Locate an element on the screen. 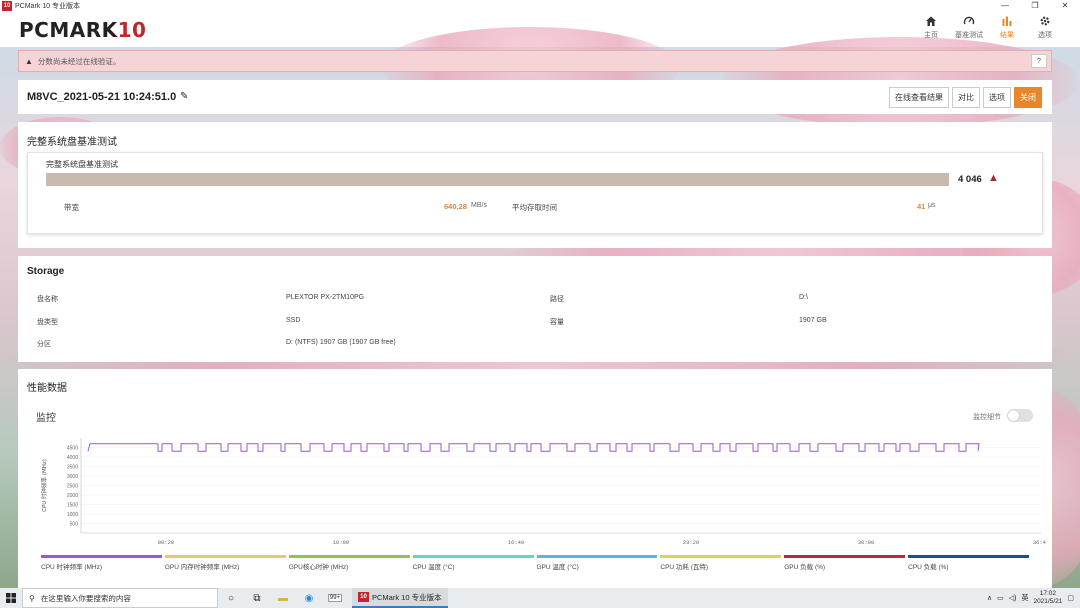 The width and height of the screenshot is (1080, 608). window-title: PCMark 10 专业版本 is located at coordinates (47, 6).